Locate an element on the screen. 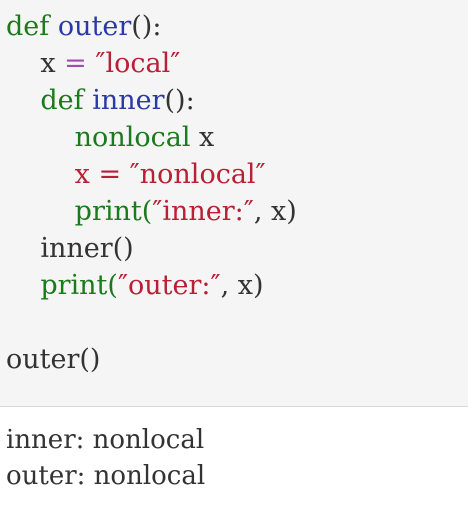 This screenshot has width=468, height=506. code-line-inner-definition: def inner(): is located at coordinates (234, 100).